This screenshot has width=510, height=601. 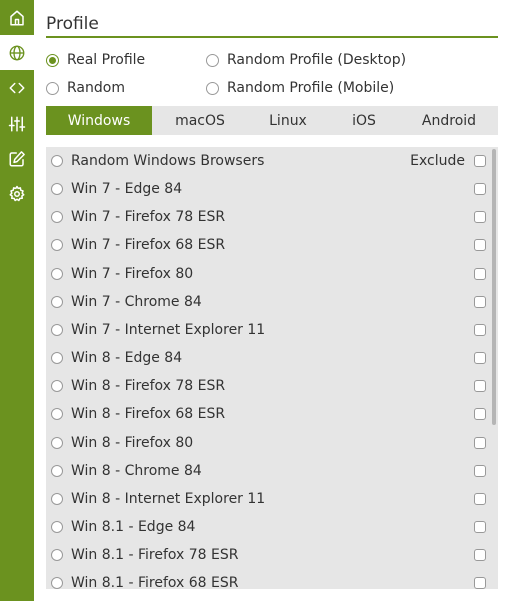 I want to click on browser-label: Win 7 - Firefox 78 ESR, so click(x=148, y=217).